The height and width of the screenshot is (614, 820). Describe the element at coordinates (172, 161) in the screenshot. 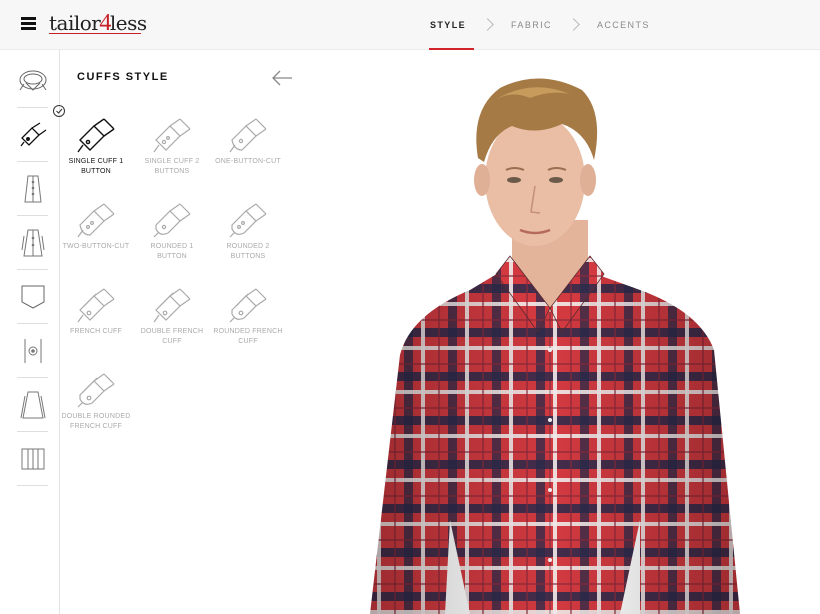

I see `option-label: SINGLE CUFF 2` at that location.